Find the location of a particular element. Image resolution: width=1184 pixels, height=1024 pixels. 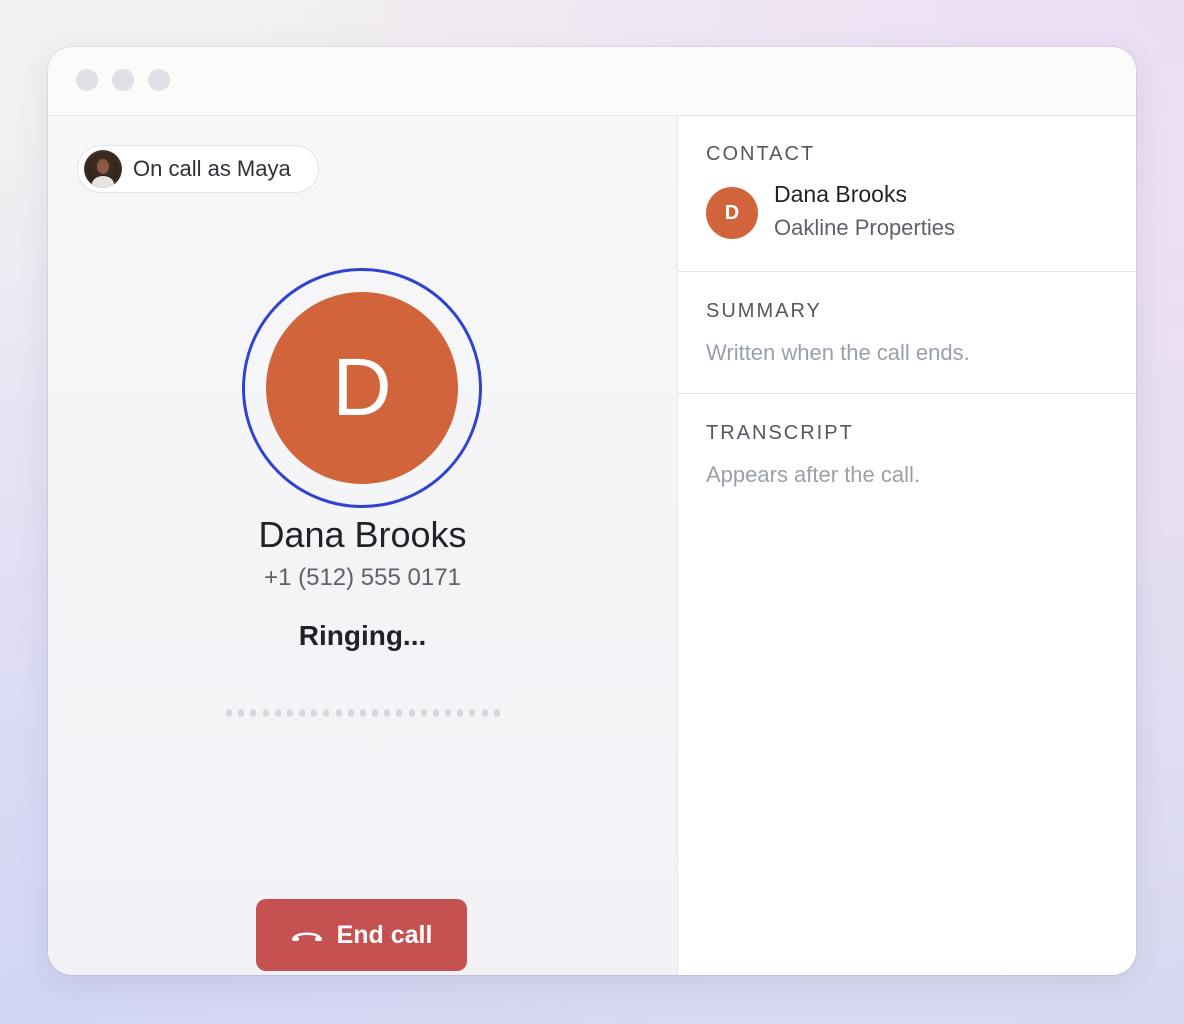

transcript-placeholder: Appears after the call. is located at coordinates (813, 474).